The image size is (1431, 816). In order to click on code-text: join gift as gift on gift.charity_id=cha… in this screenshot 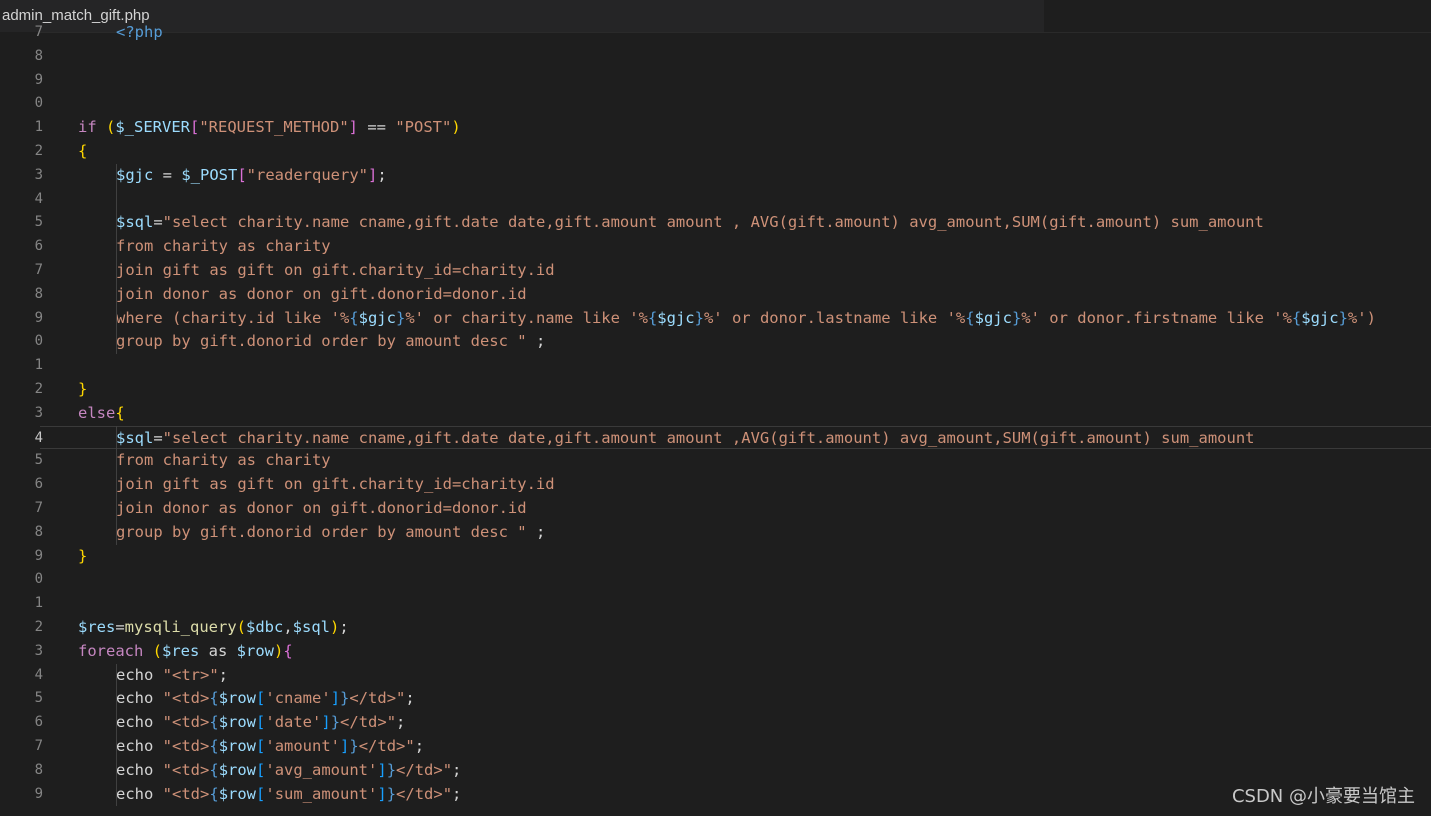, I will do `click(335, 271)`.